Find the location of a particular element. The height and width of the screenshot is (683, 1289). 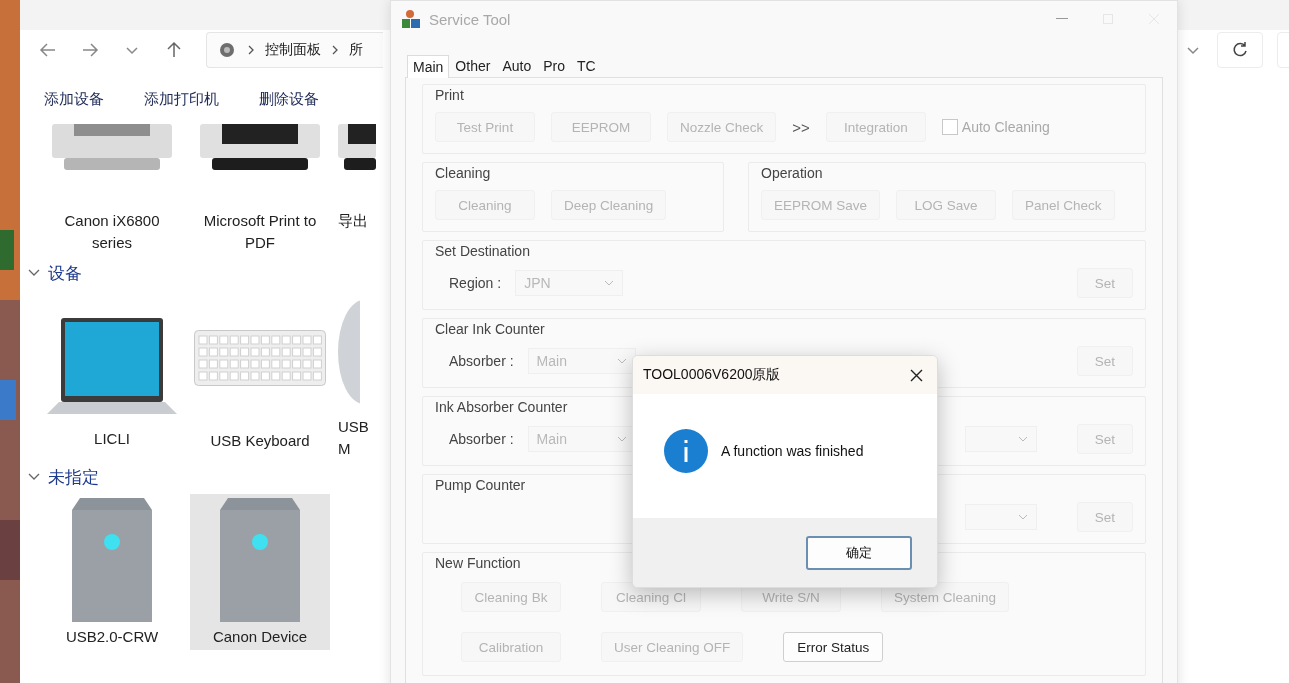

dialog-title: TOOL0006V6200原版 is located at coordinates (712, 375).